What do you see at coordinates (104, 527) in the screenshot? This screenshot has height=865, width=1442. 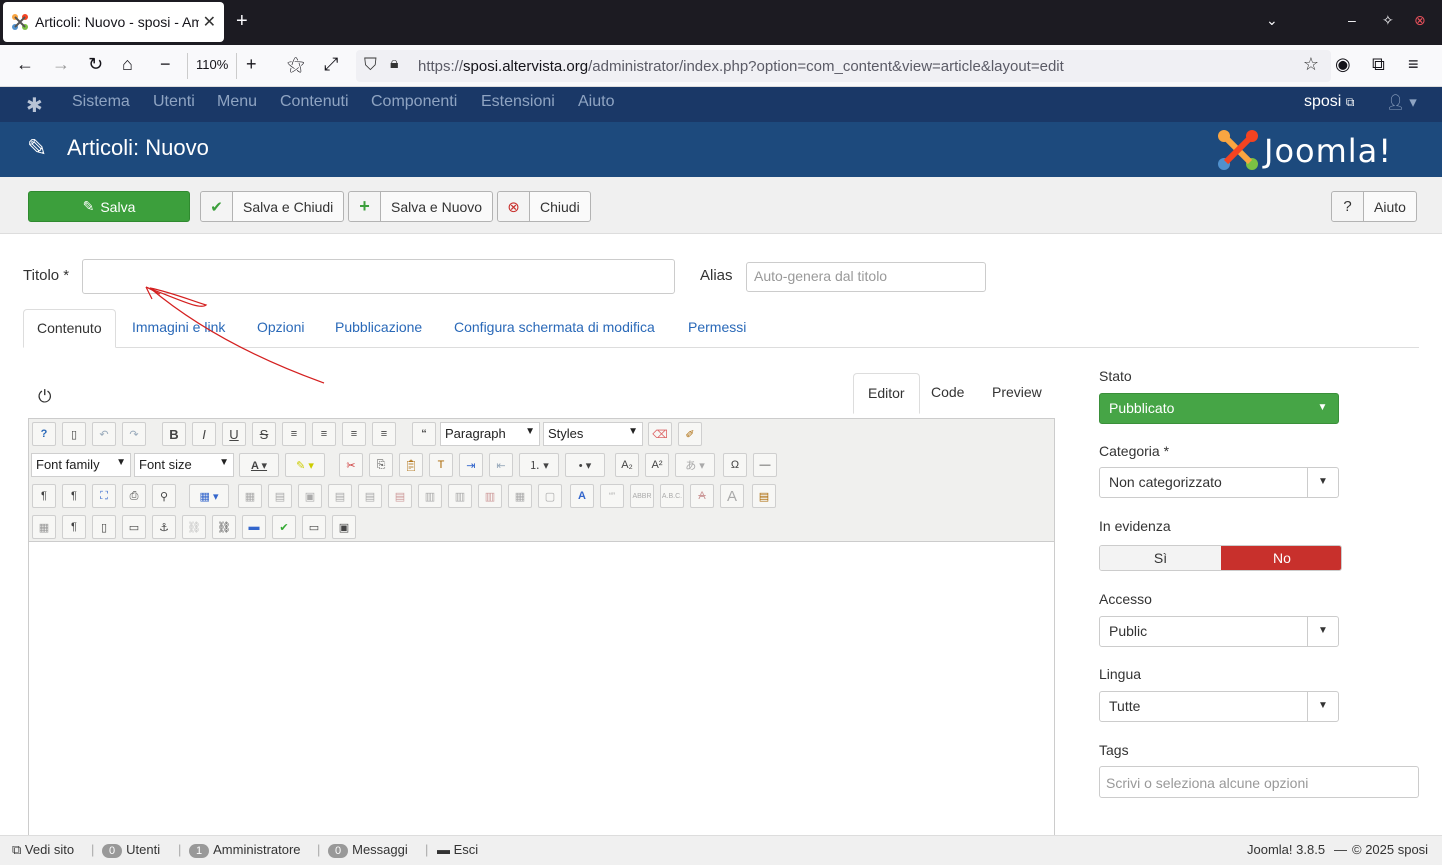 I see `template-icon: ▯` at bounding box center [104, 527].